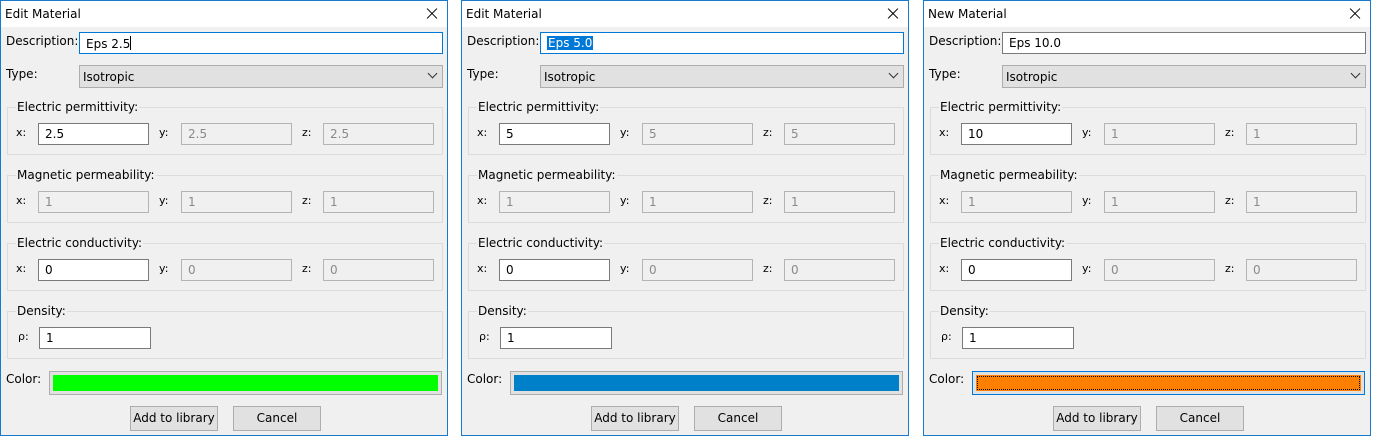 The height and width of the screenshot is (438, 1373). Describe the element at coordinates (1016, 134) in the screenshot. I see `permittivity-x-input: 10` at that location.